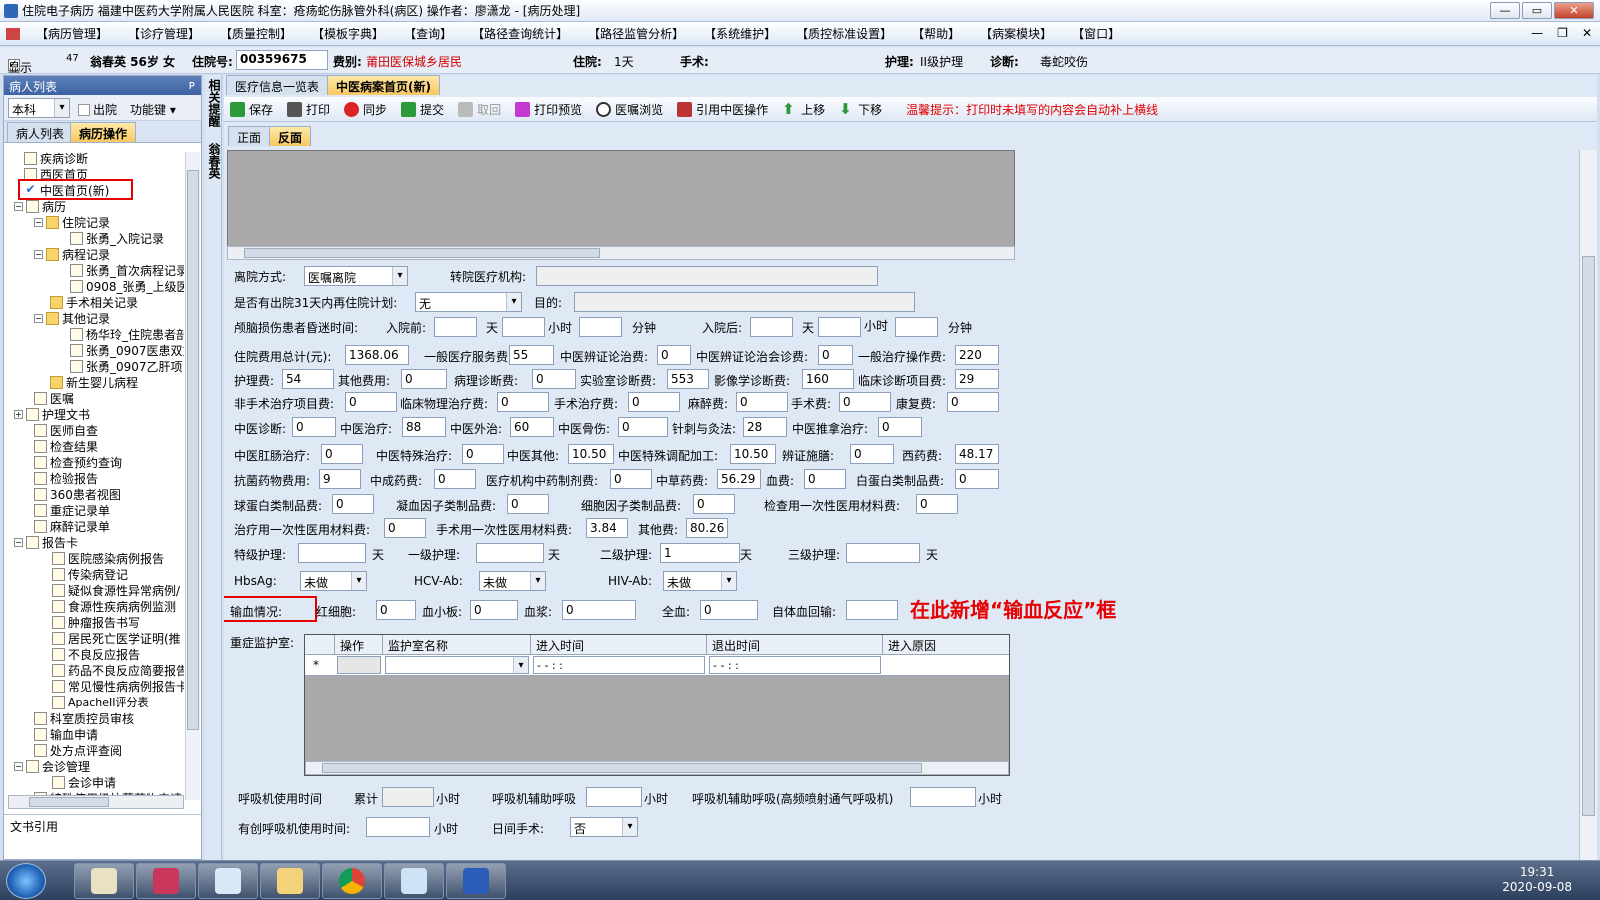 The image size is (1600, 900). Describe the element at coordinates (164, 33) in the screenshot. I see `menu-diagnosis-mgmt: 【诊疗管理】` at that location.